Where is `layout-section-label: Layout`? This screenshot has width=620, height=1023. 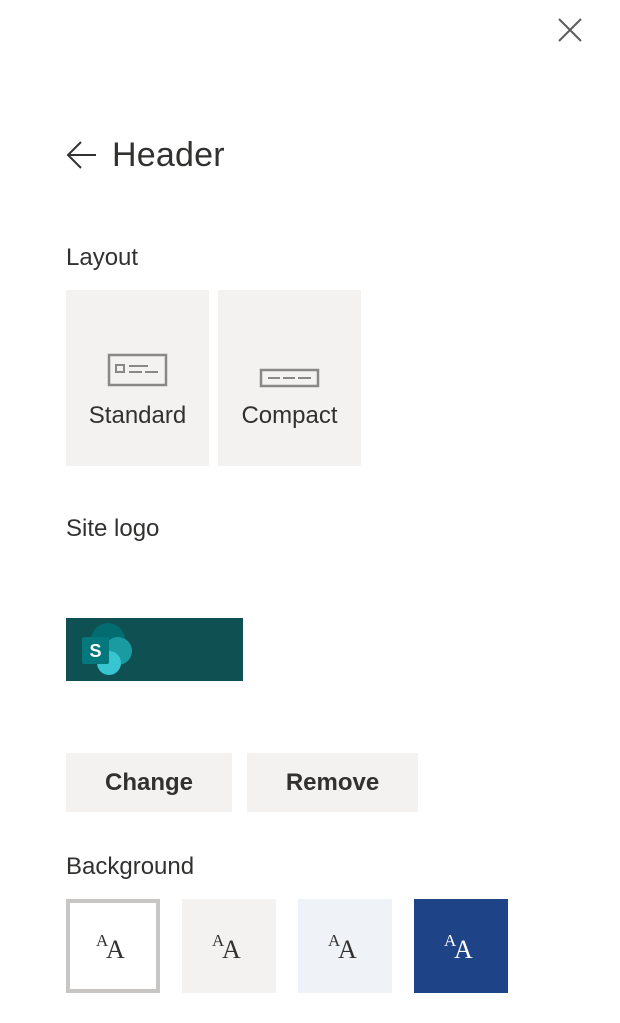 layout-section-label: Layout is located at coordinates (102, 257).